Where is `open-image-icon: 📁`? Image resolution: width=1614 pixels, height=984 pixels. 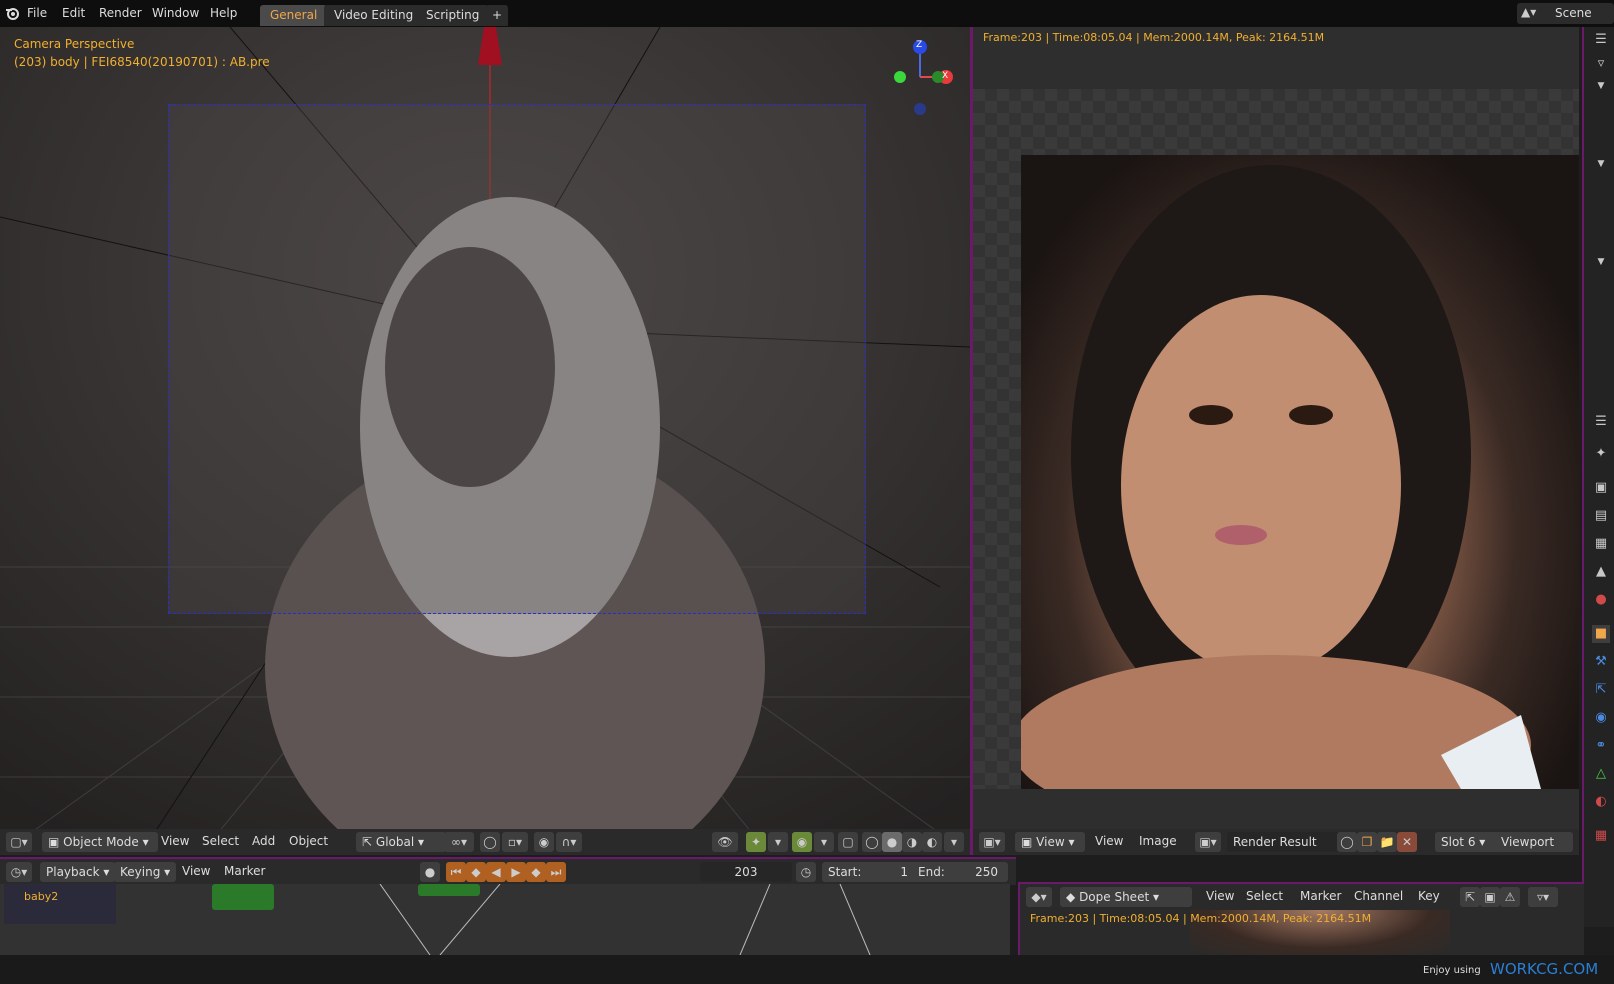
open-image-icon: 📁 is located at coordinates (1387, 842).